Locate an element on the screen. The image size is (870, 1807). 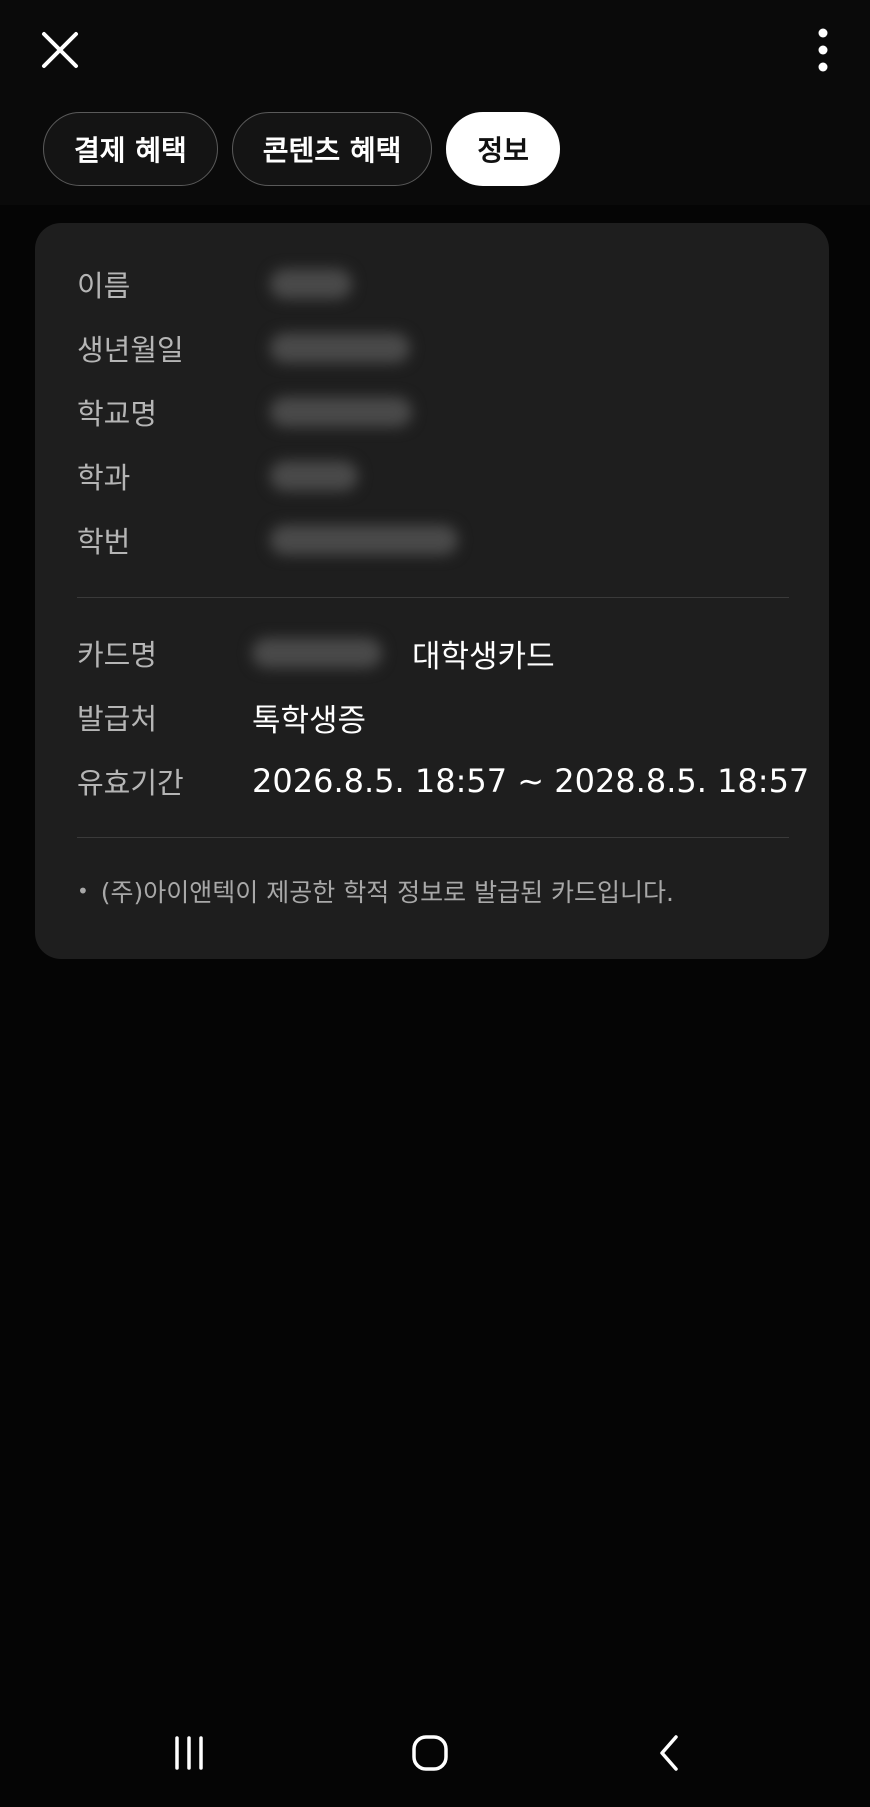
validity-label: 유효기간 is located at coordinates (130, 783).